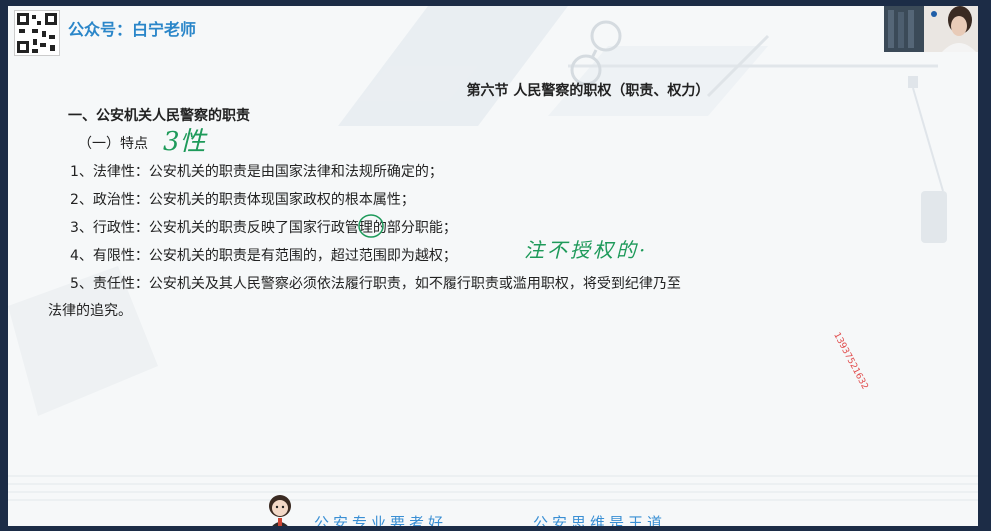  Describe the element at coordinates (90, 311) in the screenshot. I see `list-item-continuation: 法律的追究。` at that location.